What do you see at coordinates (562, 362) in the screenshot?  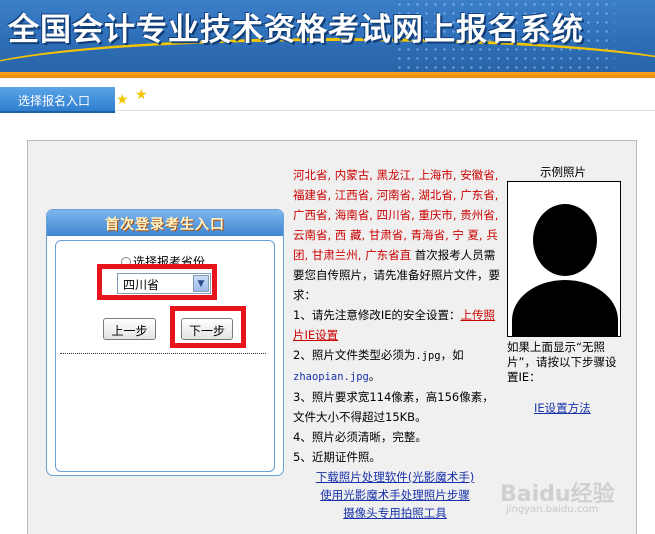 I see `sample-photo-note: 如果上面显示“无照片”，请按以下步骤设置IE：` at bounding box center [562, 362].